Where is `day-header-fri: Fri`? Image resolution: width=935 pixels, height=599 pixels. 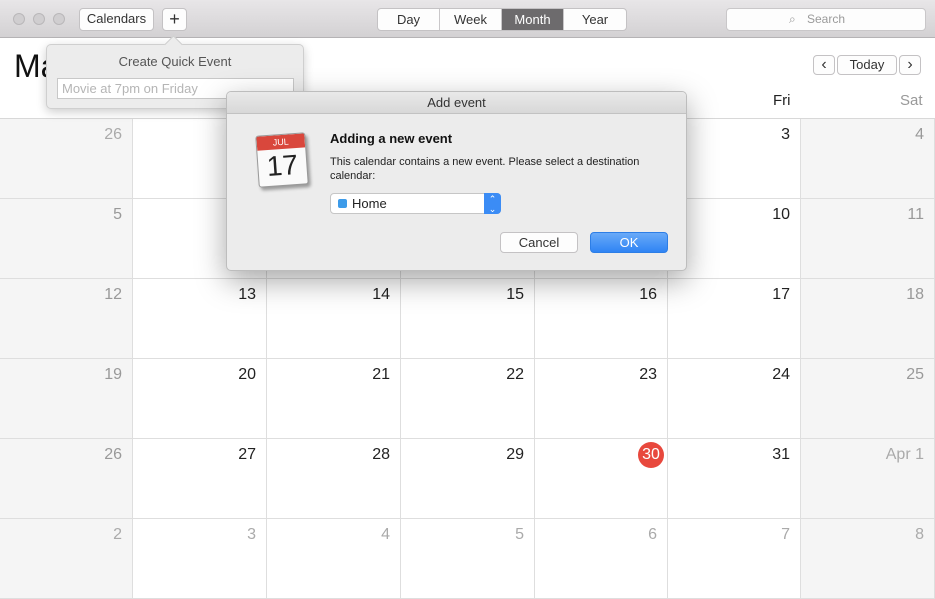
day-header-fri: Fri is located at coordinates (782, 100).